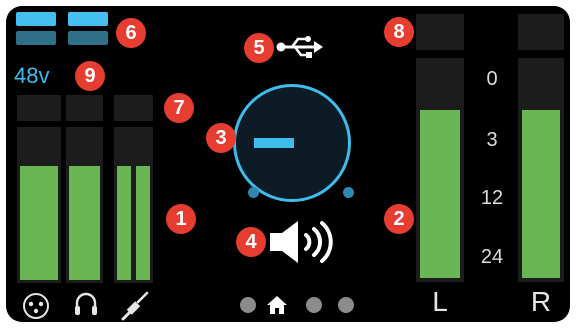 This screenshot has width=576, height=328. Describe the element at coordinates (440, 170) in the screenshot. I see `output-left-meter` at that location.